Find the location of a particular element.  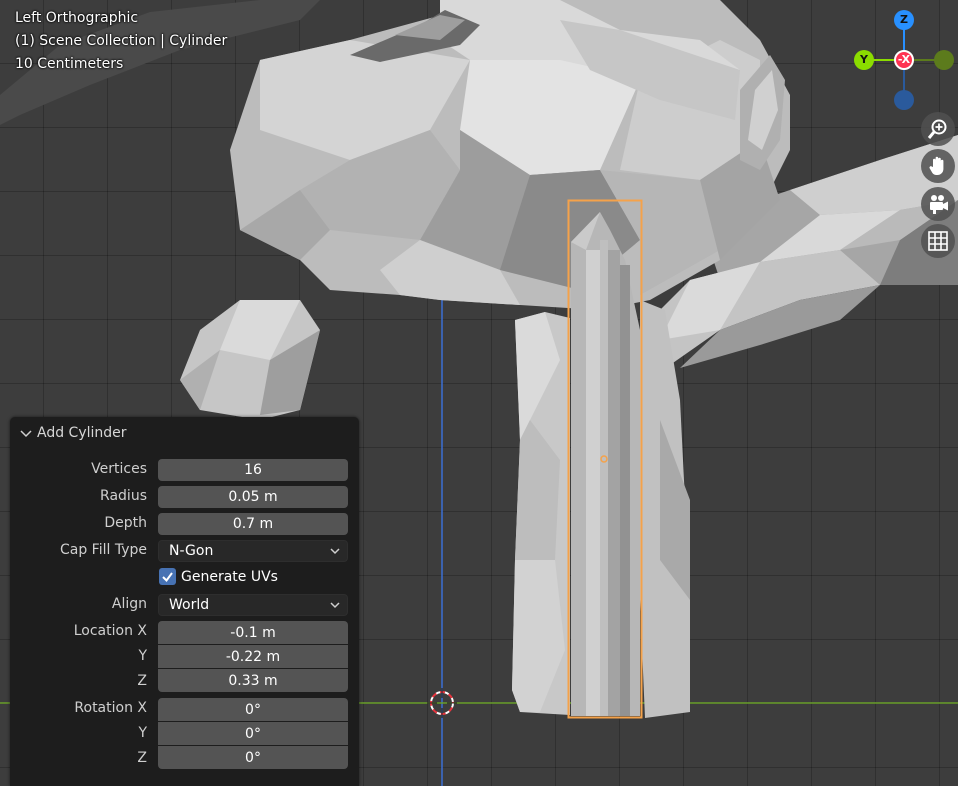

camera-icon is located at coordinates (939, 204).